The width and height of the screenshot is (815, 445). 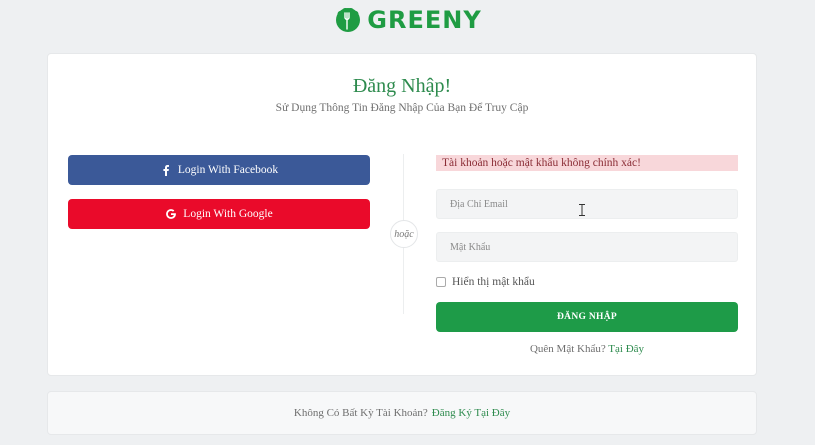 What do you see at coordinates (471, 413) in the screenshot?
I see `signup-link: Đăng Ký Tại Đây` at bounding box center [471, 413].